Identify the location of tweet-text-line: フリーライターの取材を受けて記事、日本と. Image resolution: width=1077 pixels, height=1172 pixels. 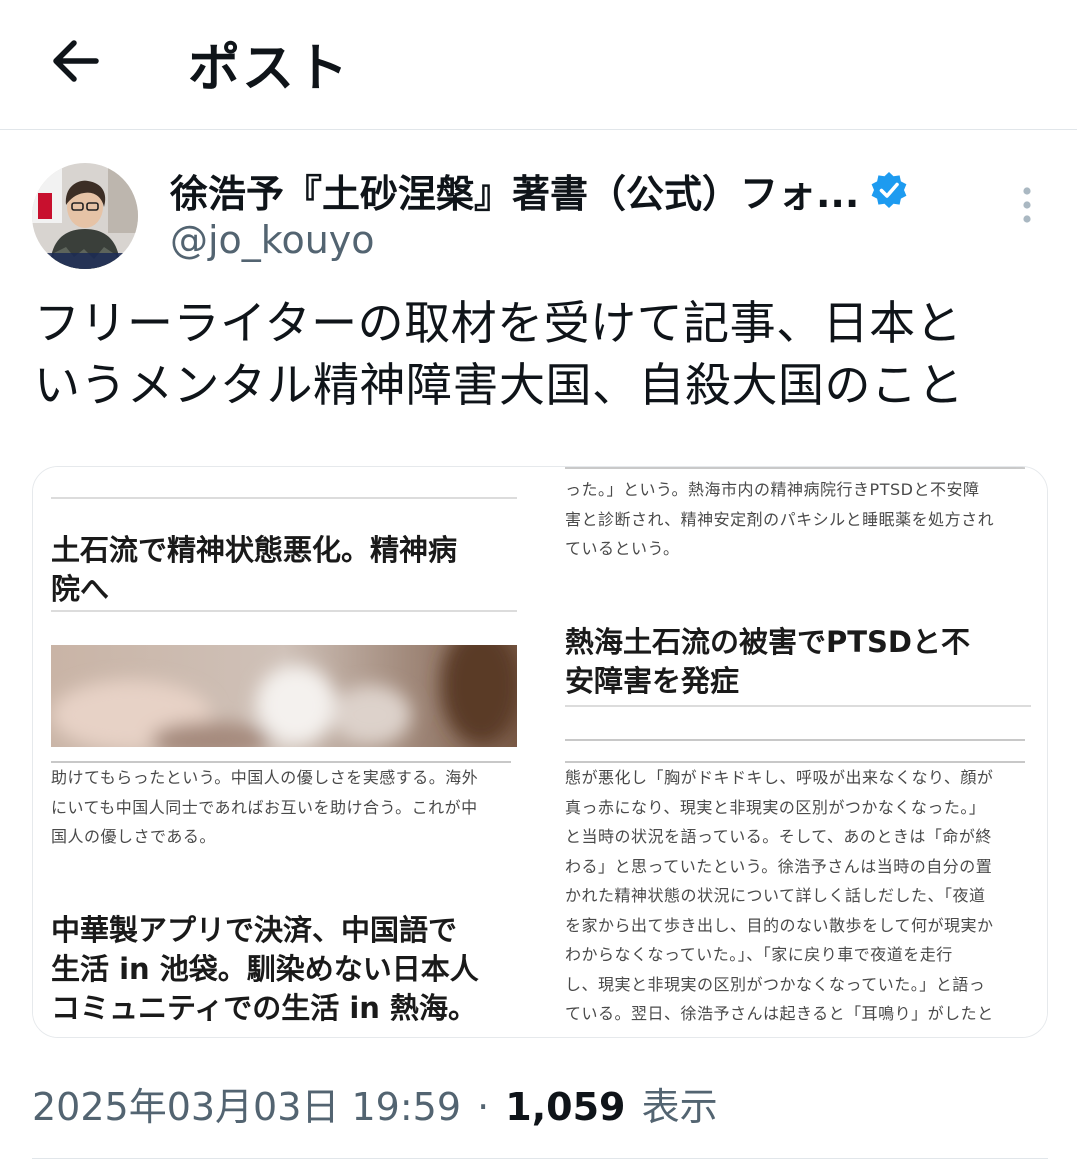
(498, 323).